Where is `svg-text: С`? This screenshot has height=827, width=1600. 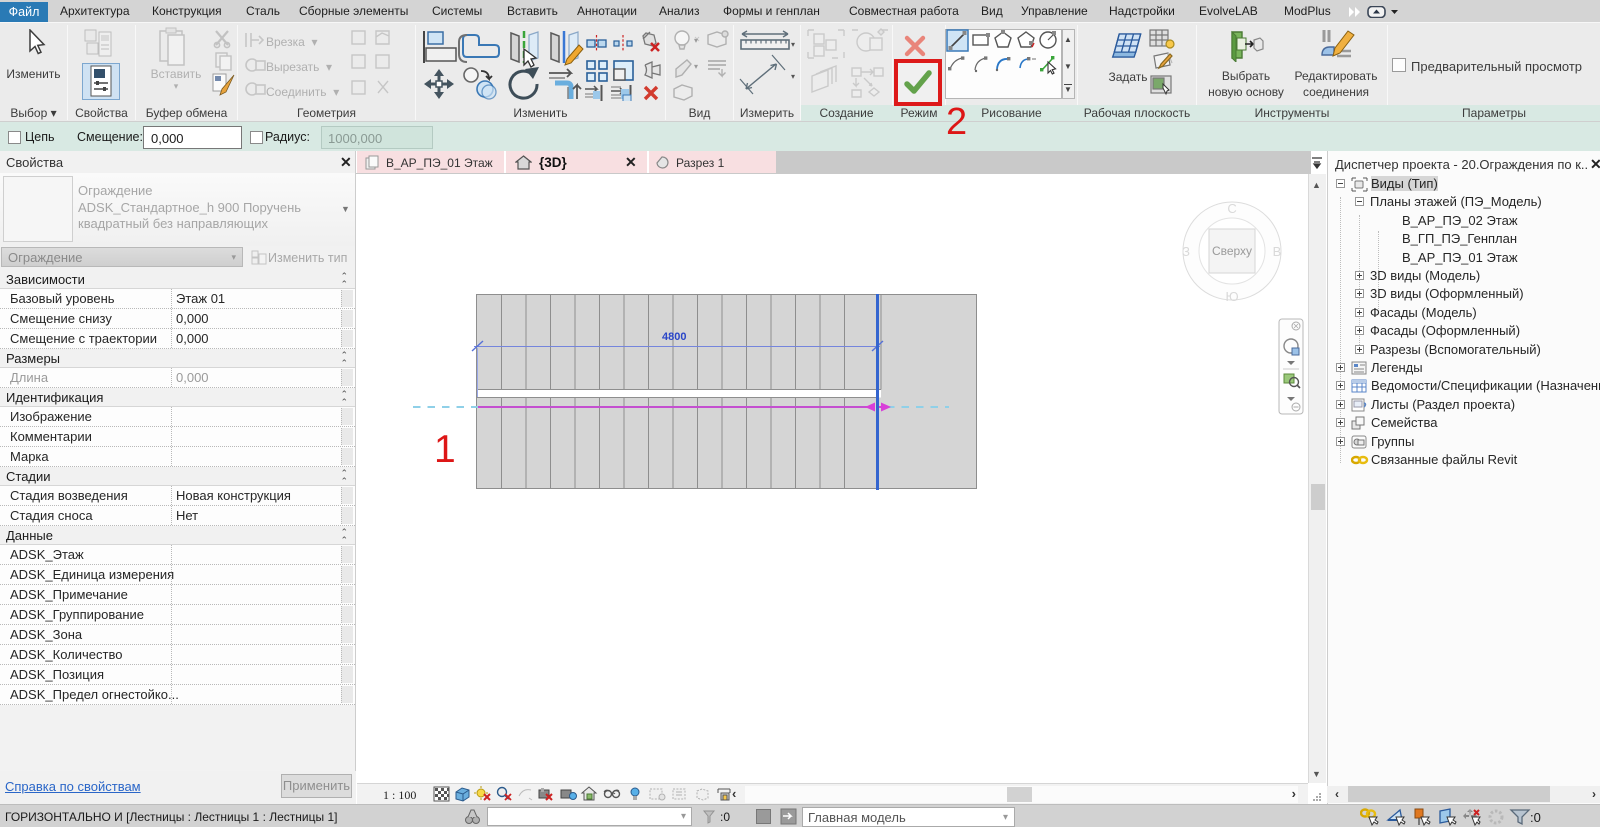 svg-text: С is located at coordinates (1231, 208).